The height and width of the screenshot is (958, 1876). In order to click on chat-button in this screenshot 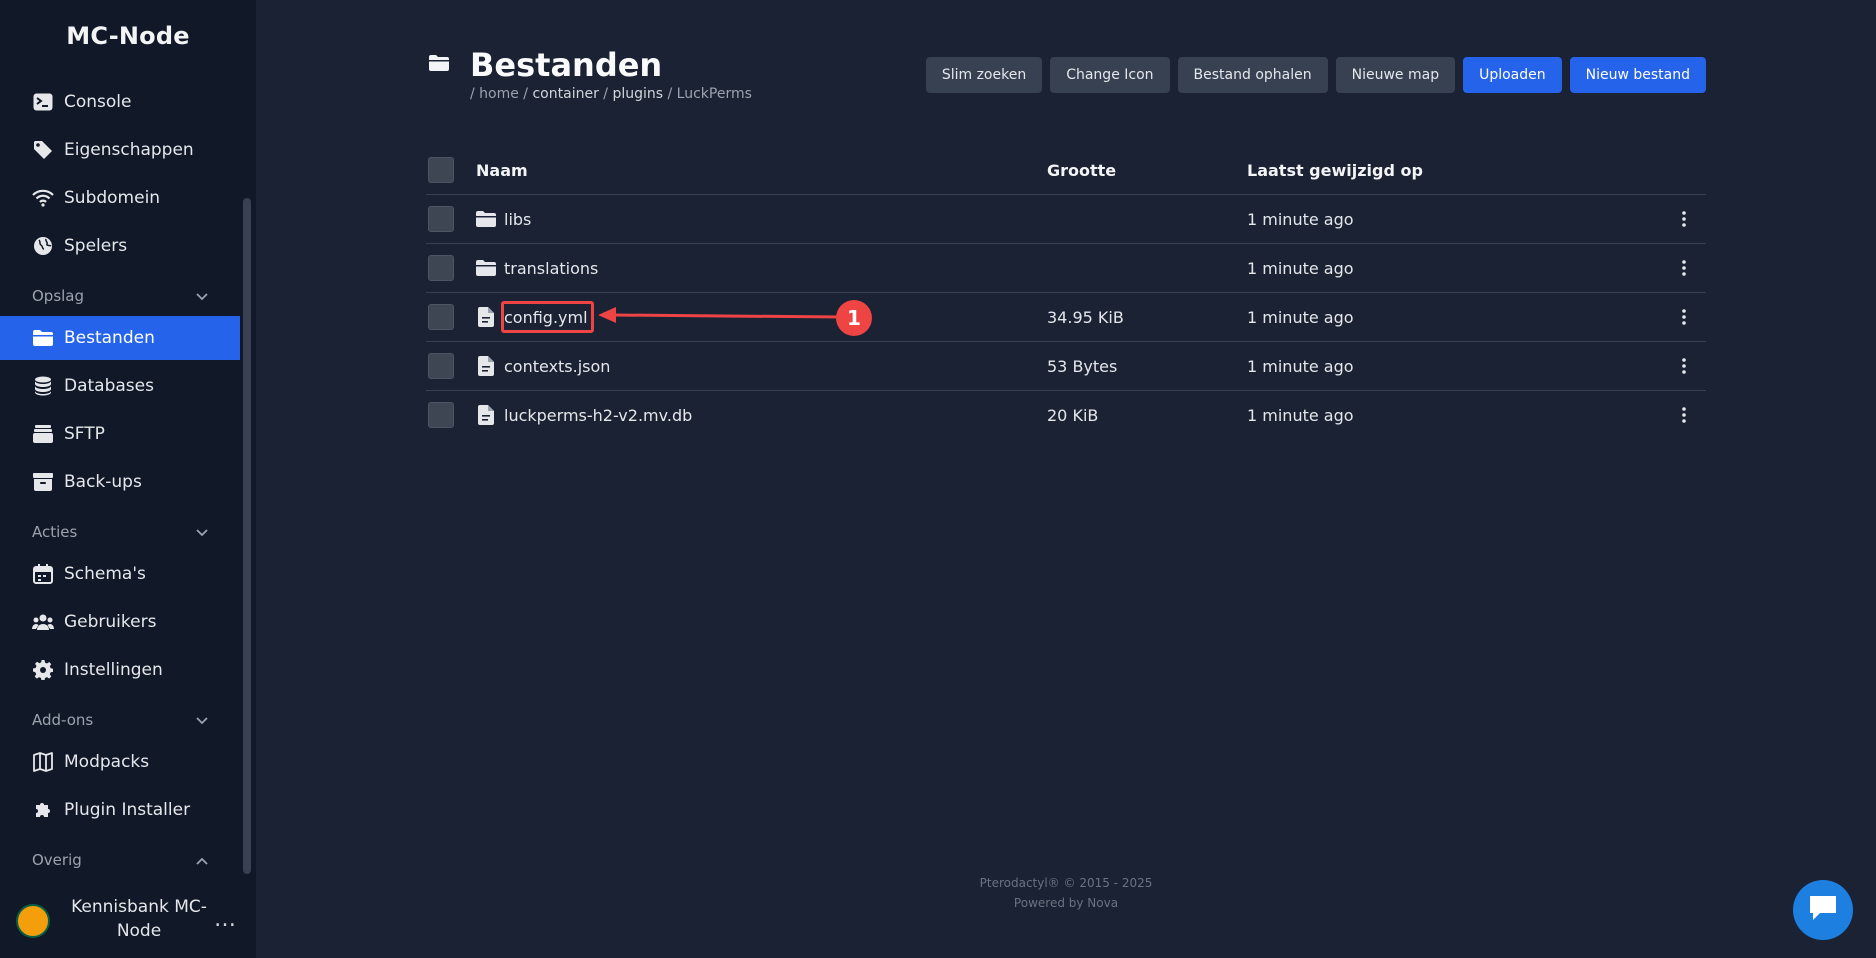, I will do `click(1823, 910)`.